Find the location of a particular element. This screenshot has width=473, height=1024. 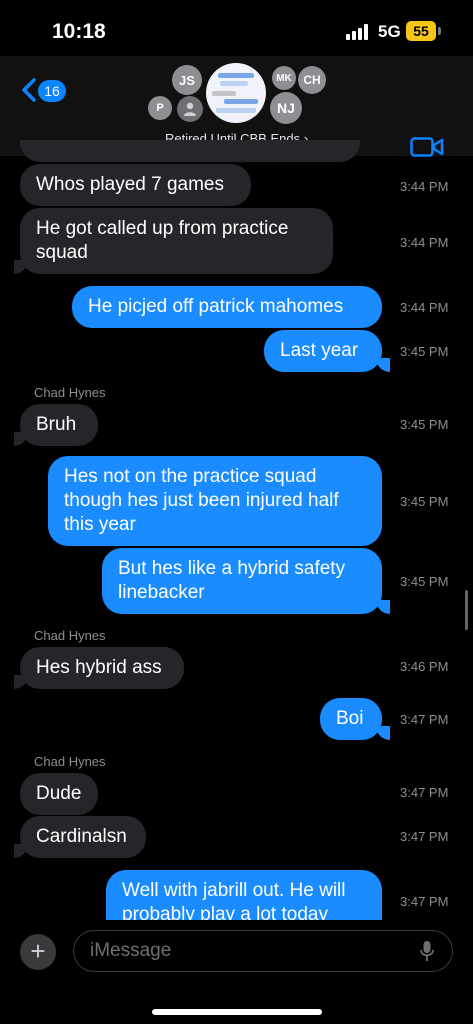

microphone-icon is located at coordinates (427, 951).